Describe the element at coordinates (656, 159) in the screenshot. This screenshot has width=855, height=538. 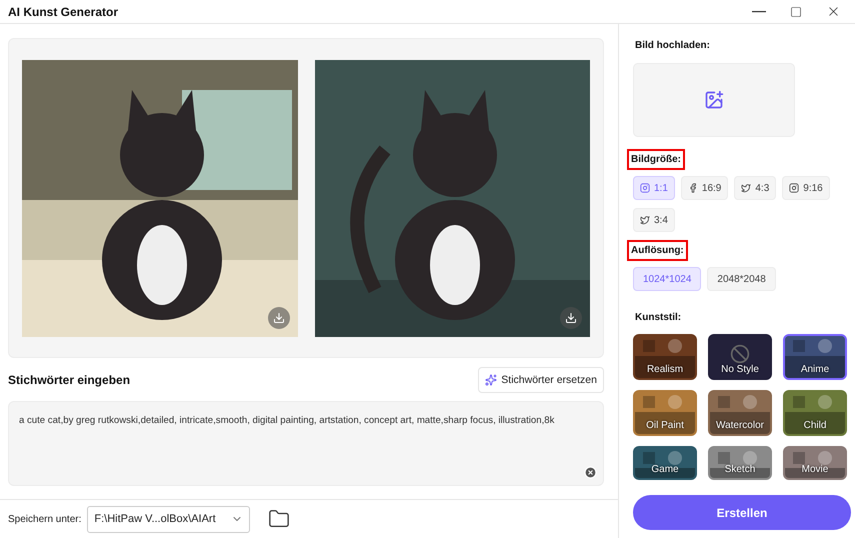
I see `size-label: Bildgröße:` at that location.